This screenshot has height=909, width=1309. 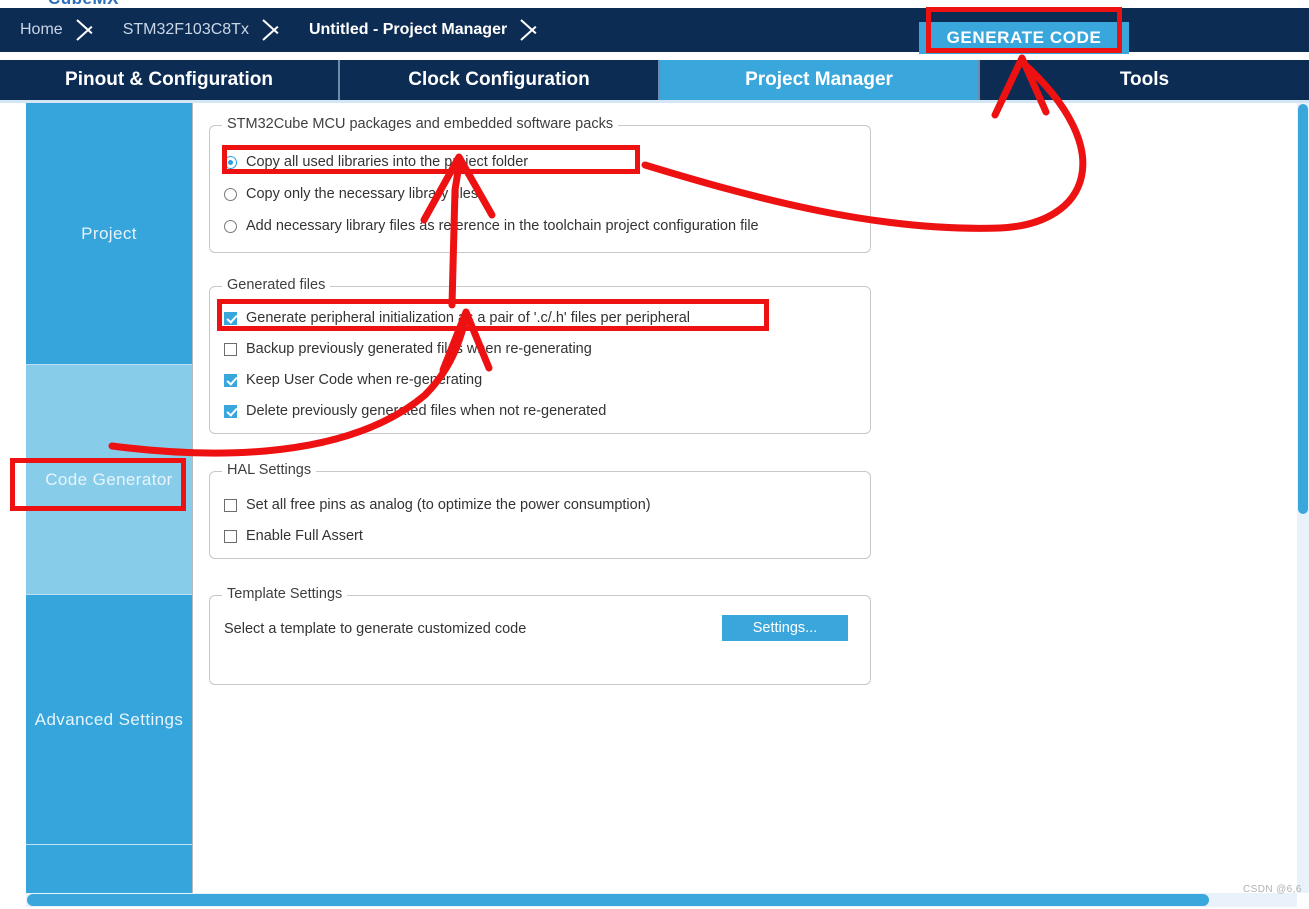 I want to click on checkbox-enable-full-assert: Enable Full Assert, so click(x=293, y=536).